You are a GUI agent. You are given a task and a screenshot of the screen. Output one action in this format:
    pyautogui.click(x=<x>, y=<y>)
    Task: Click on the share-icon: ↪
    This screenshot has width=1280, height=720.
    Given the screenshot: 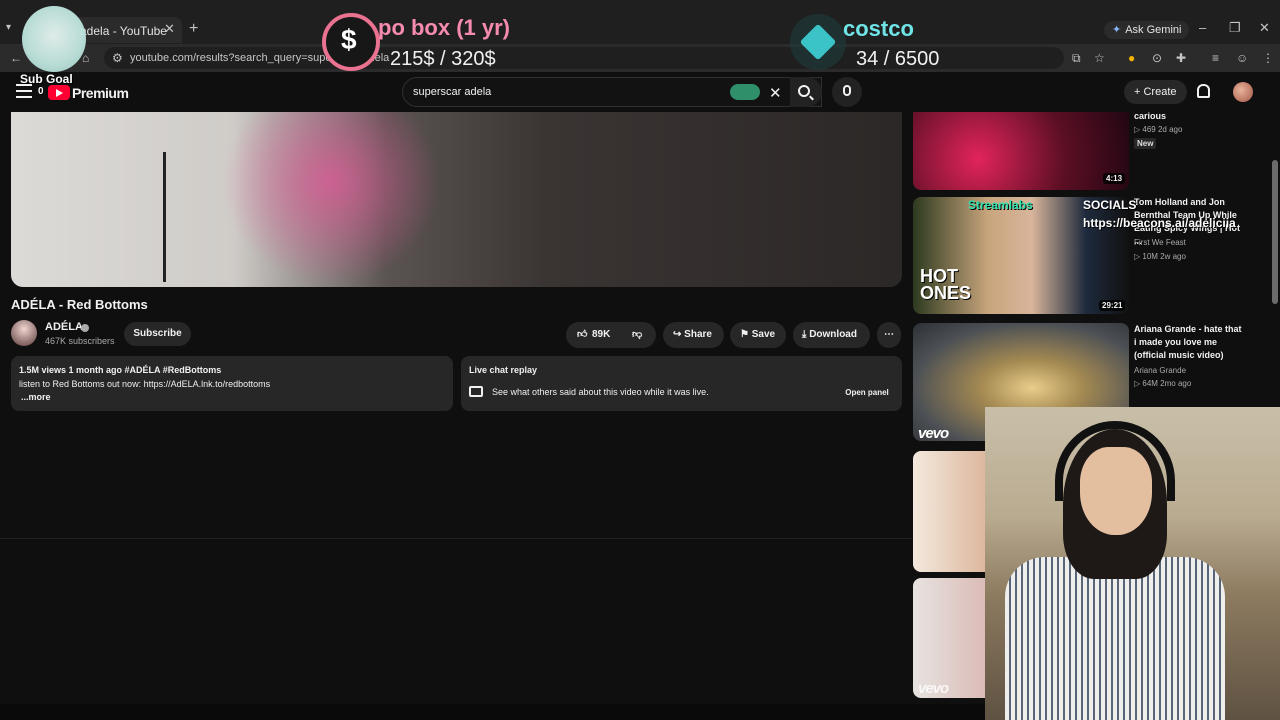 What is the action you would take?
    pyautogui.click(x=679, y=334)
    